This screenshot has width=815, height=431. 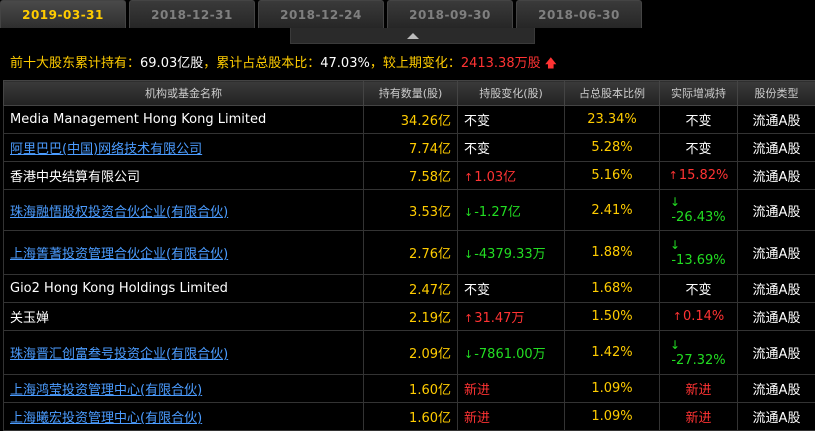 What do you see at coordinates (106, 390) in the screenshot?
I see `holder-name-link: 上海鸿莹投资管理中心(有限合伙)` at bounding box center [106, 390].